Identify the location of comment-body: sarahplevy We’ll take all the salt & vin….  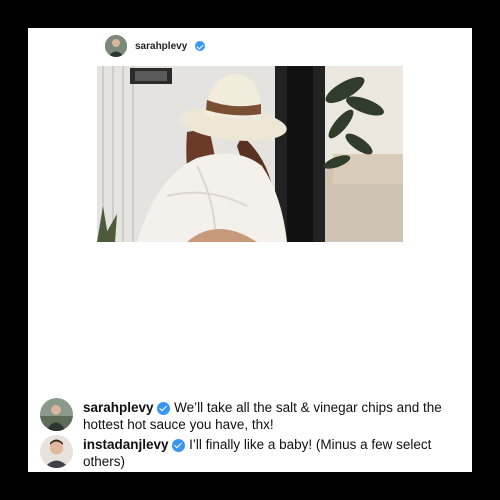
(271, 415).